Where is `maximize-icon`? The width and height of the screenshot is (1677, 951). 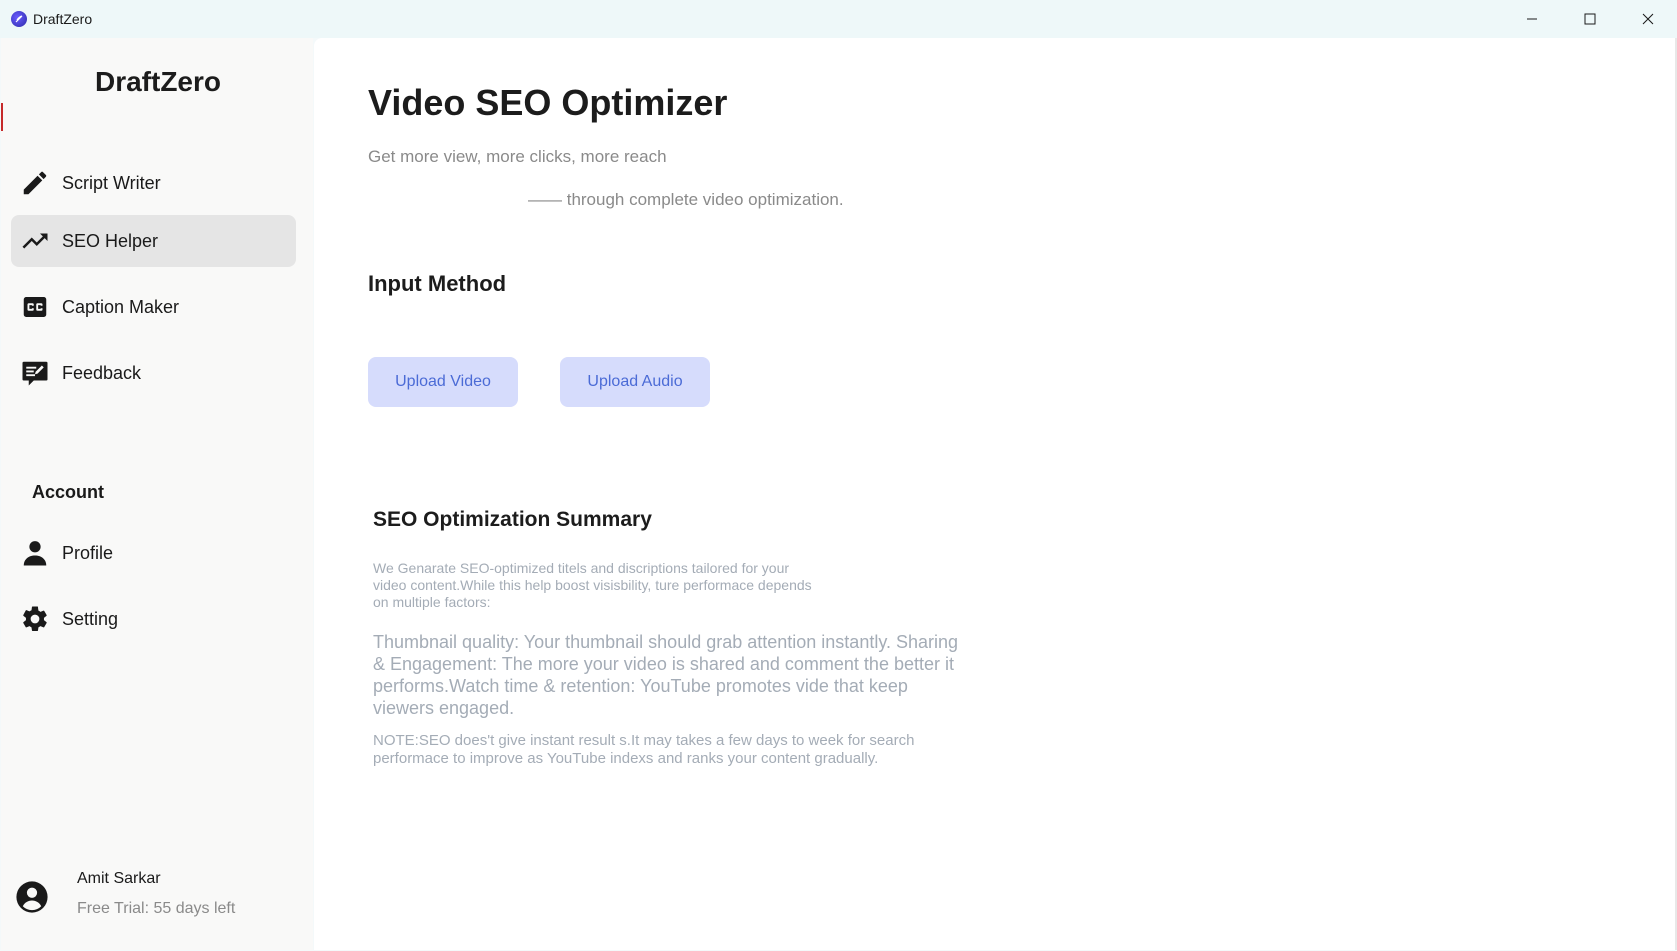
maximize-icon is located at coordinates (1590, 19).